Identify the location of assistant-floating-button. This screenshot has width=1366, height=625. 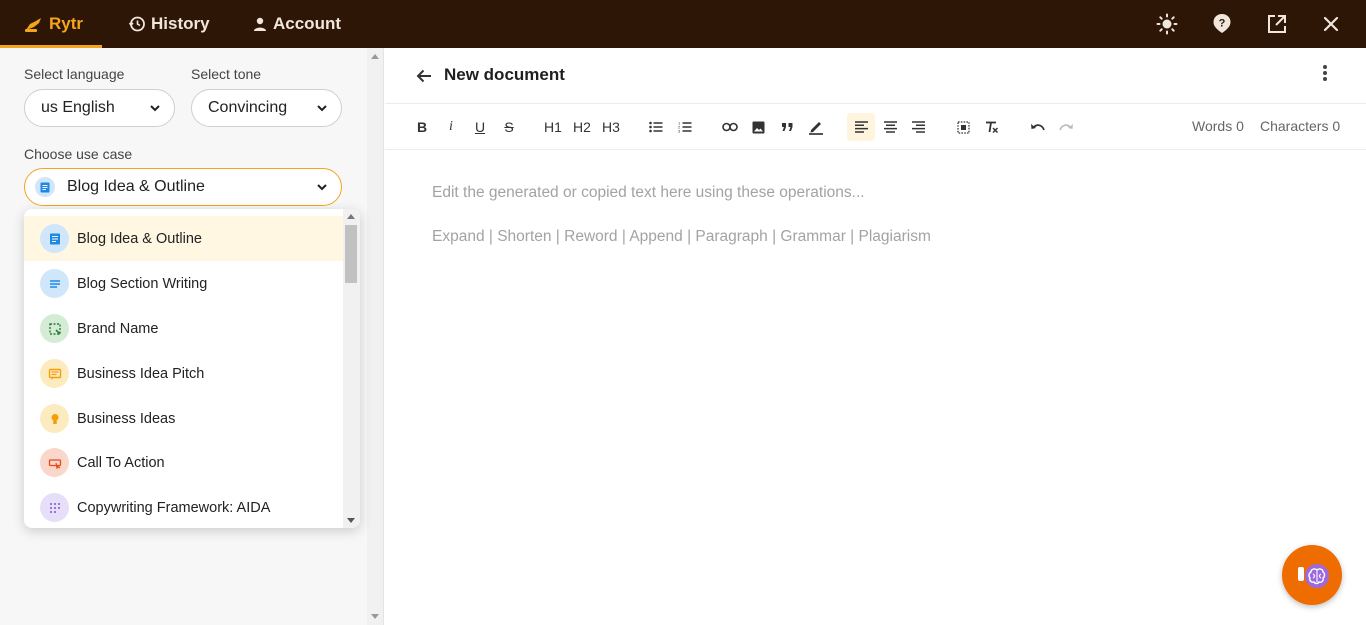
(1312, 575).